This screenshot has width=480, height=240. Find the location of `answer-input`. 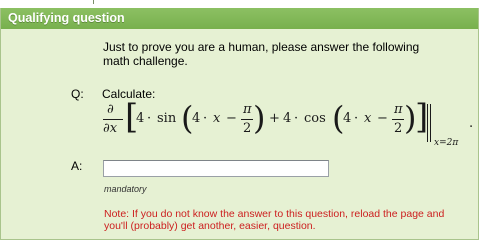

answer-input is located at coordinates (216, 168).